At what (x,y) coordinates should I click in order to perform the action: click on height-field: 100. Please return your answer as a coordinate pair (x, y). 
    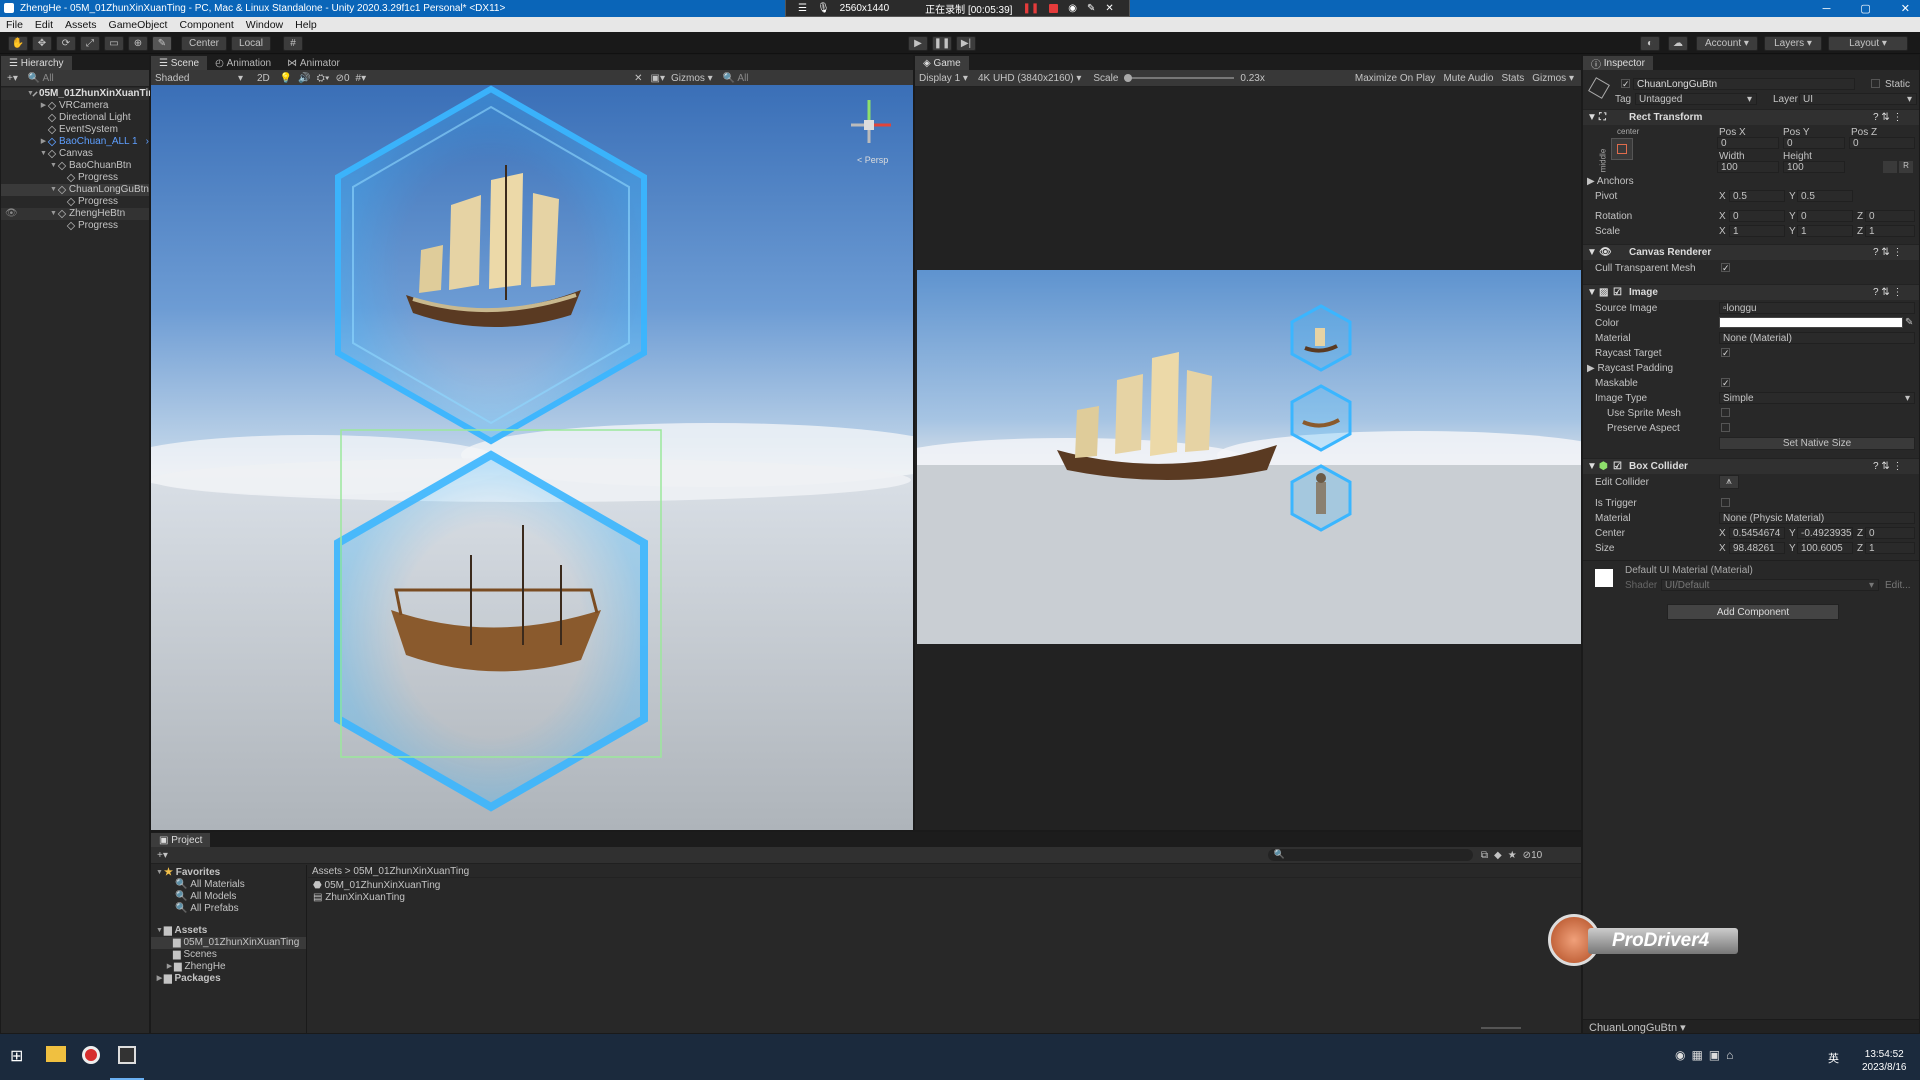
    Looking at the image, I should click on (1814, 167).